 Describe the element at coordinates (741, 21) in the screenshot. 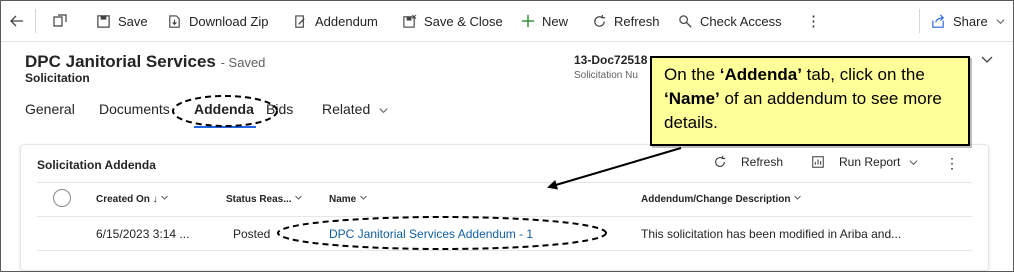

I see `check-access-label: Check Access` at that location.